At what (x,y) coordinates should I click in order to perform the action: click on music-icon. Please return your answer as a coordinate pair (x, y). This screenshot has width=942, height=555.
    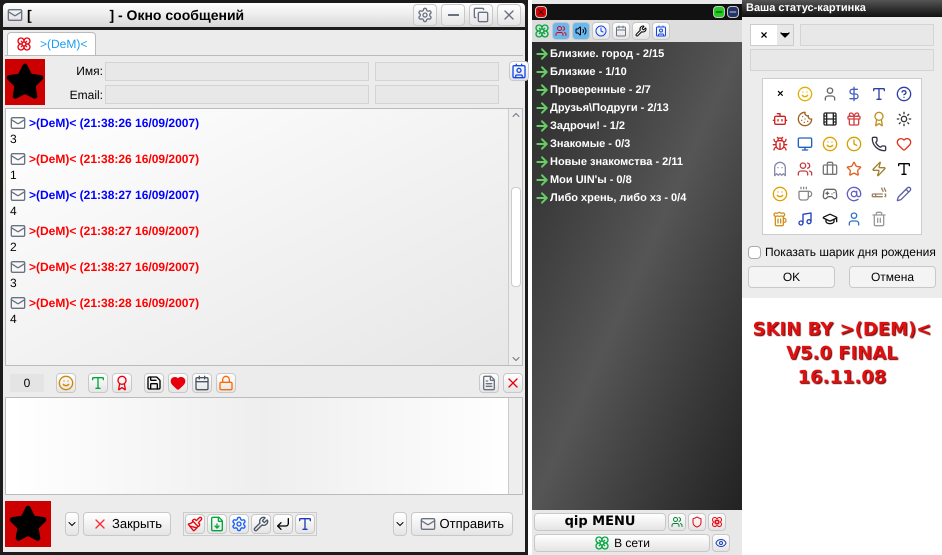
    Looking at the image, I should click on (804, 219).